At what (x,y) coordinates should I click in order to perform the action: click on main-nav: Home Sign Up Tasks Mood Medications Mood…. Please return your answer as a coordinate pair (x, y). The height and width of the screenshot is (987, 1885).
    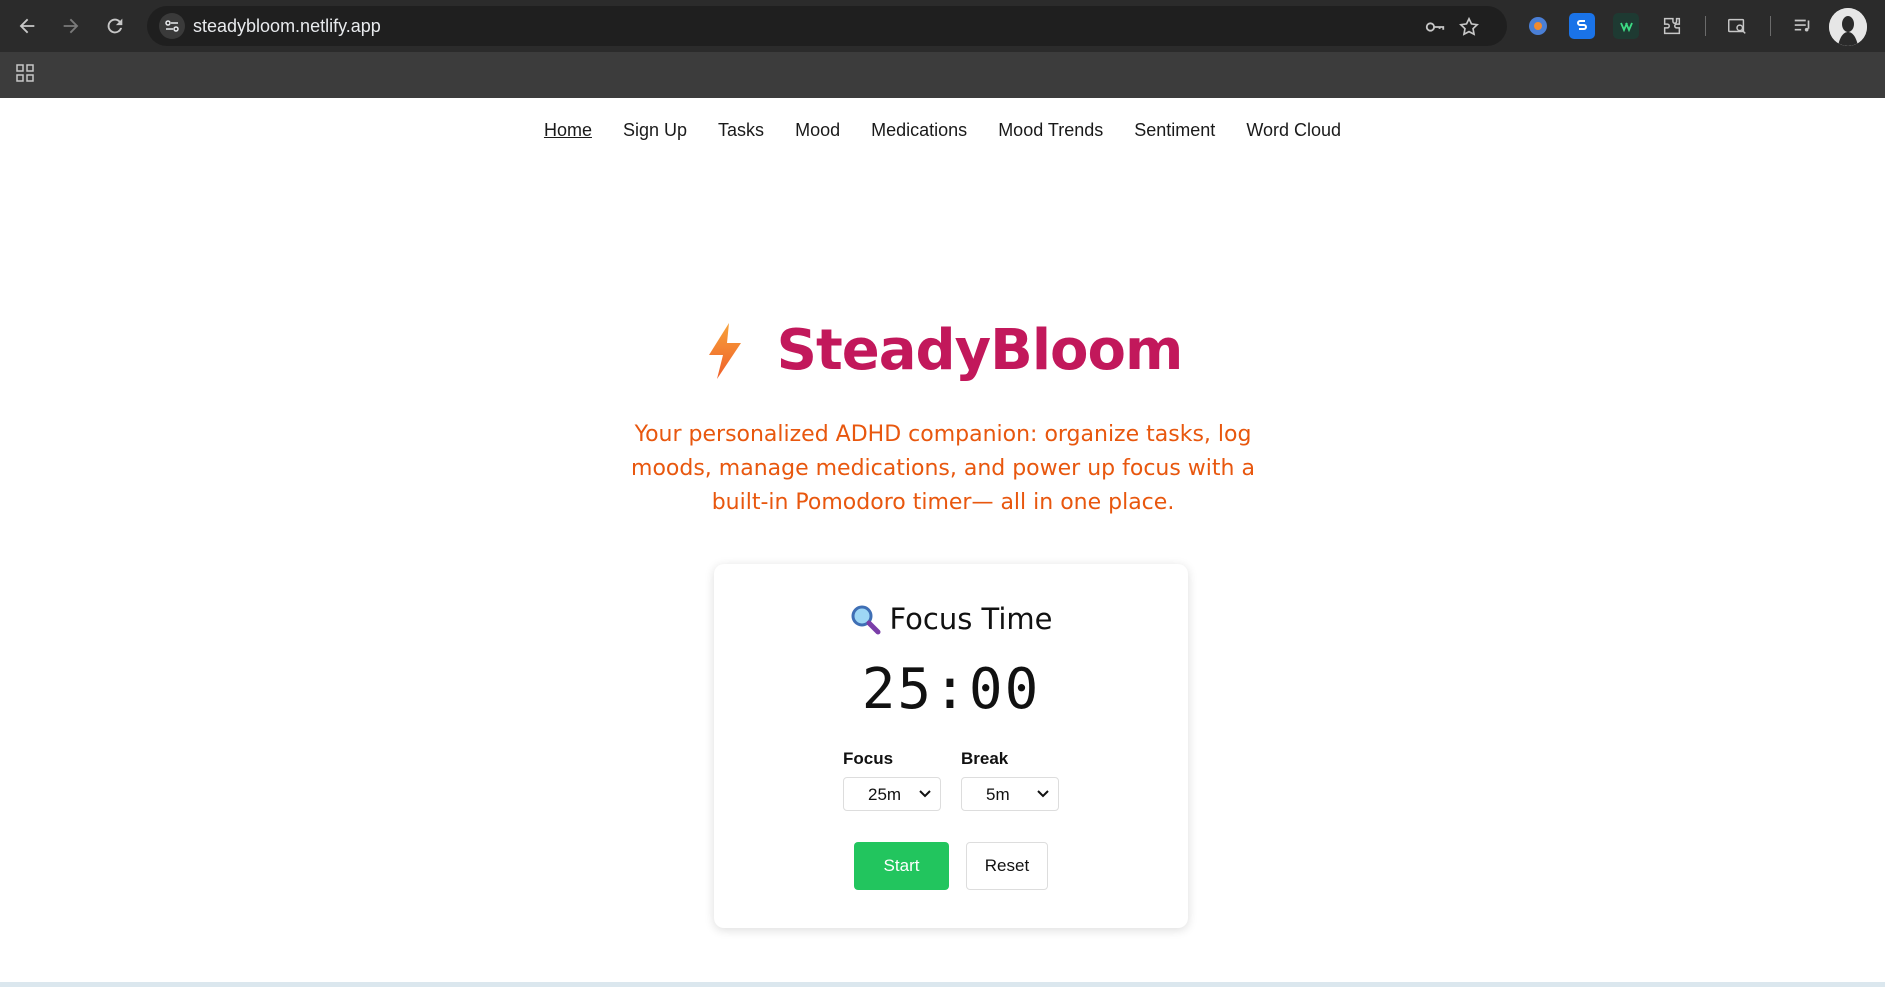
    Looking at the image, I should click on (942, 130).